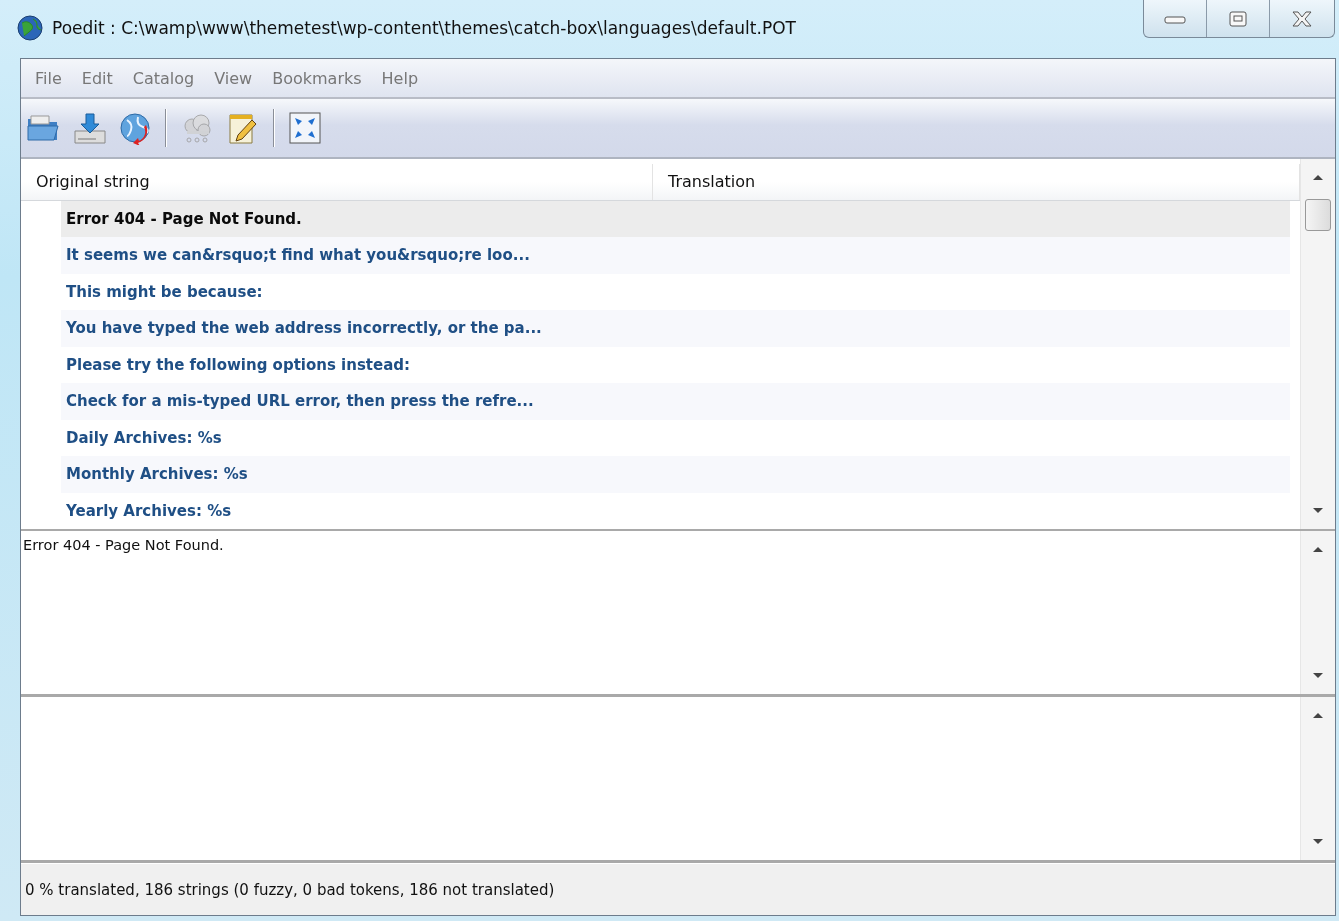 This screenshot has height=921, width=1339. Describe the element at coordinates (30, 28) in the screenshot. I see `app-globe-icon` at that location.